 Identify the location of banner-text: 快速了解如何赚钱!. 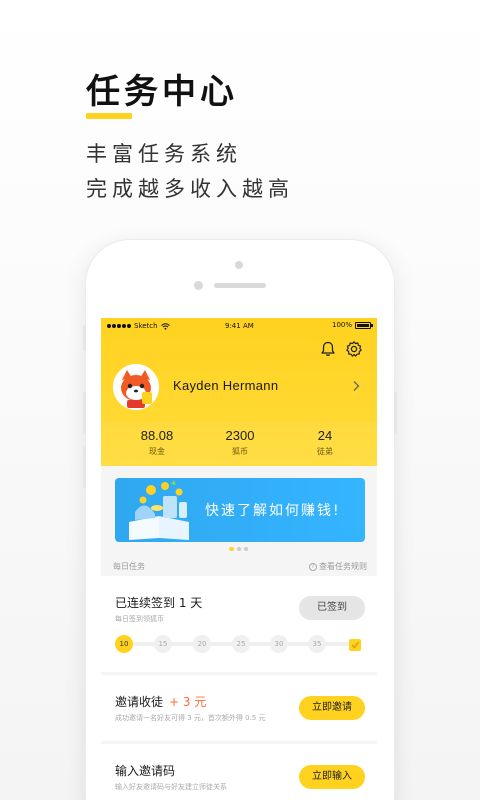
(273, 511).